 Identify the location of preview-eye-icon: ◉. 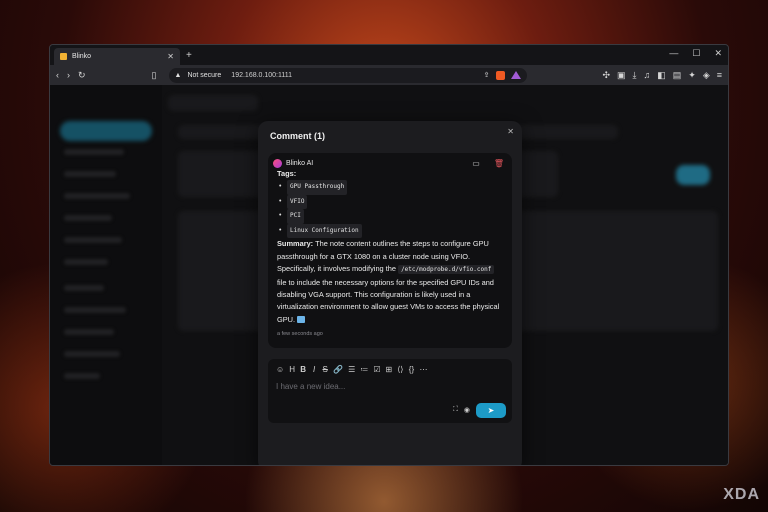
(467, 410).